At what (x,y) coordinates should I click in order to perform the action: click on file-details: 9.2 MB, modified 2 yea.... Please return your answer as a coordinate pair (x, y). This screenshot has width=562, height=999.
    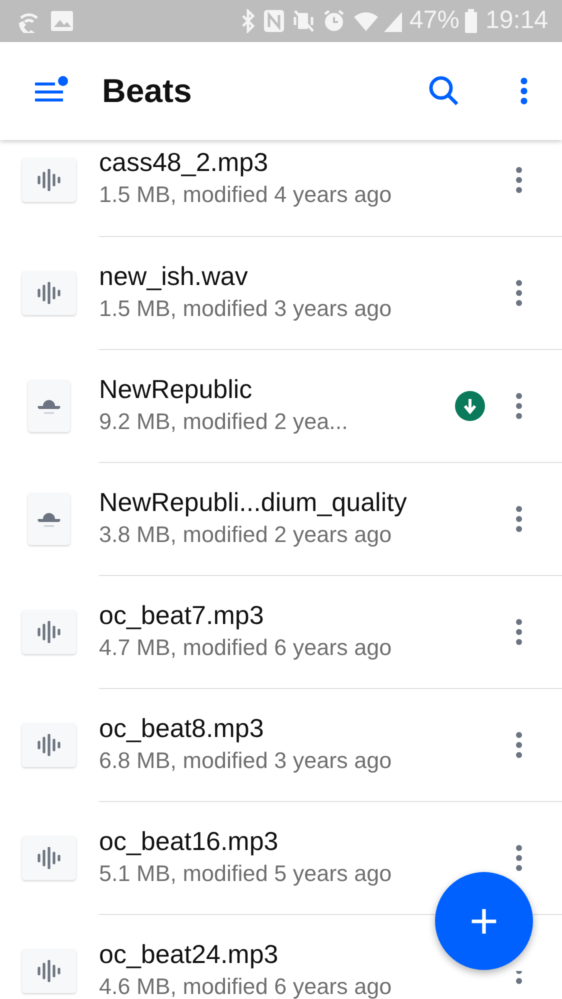
    Looking at the image, I should click on (224, 422).